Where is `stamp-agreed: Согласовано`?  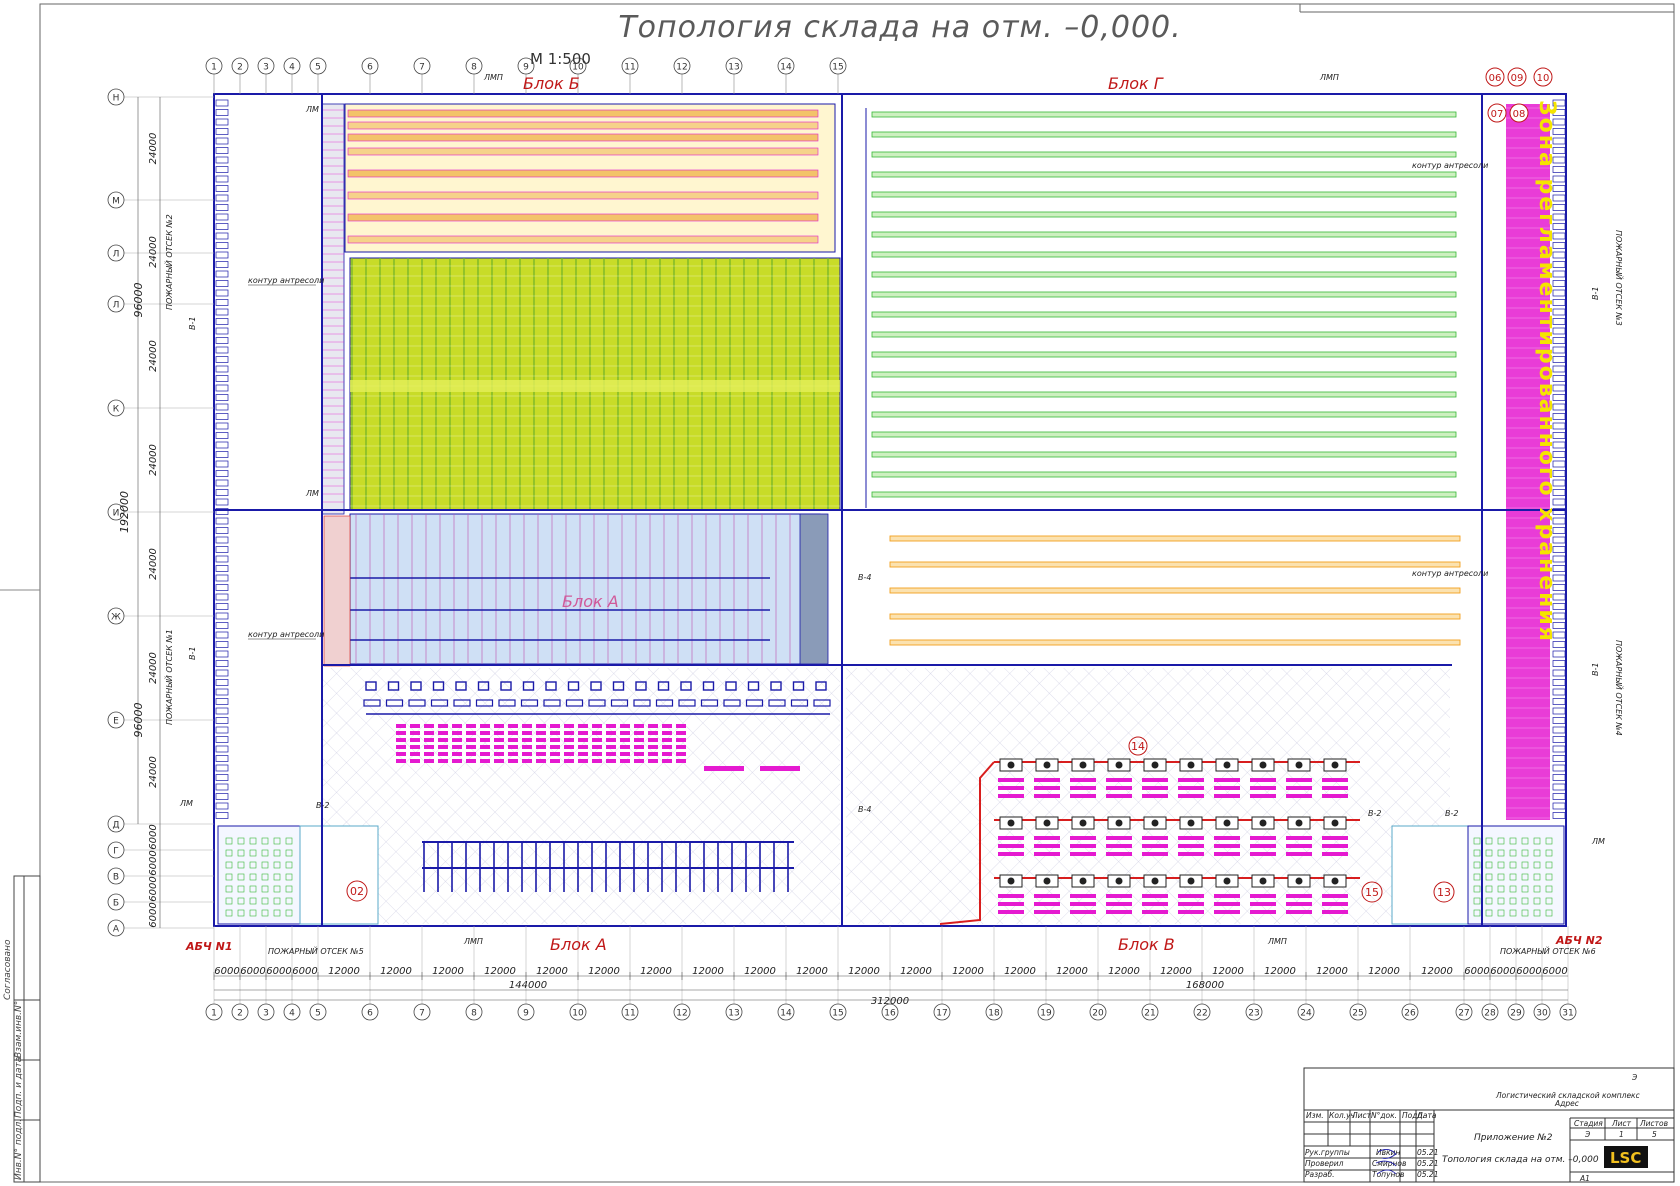
stamp-agreed: Согласовано is located at coordinates (8, 969).